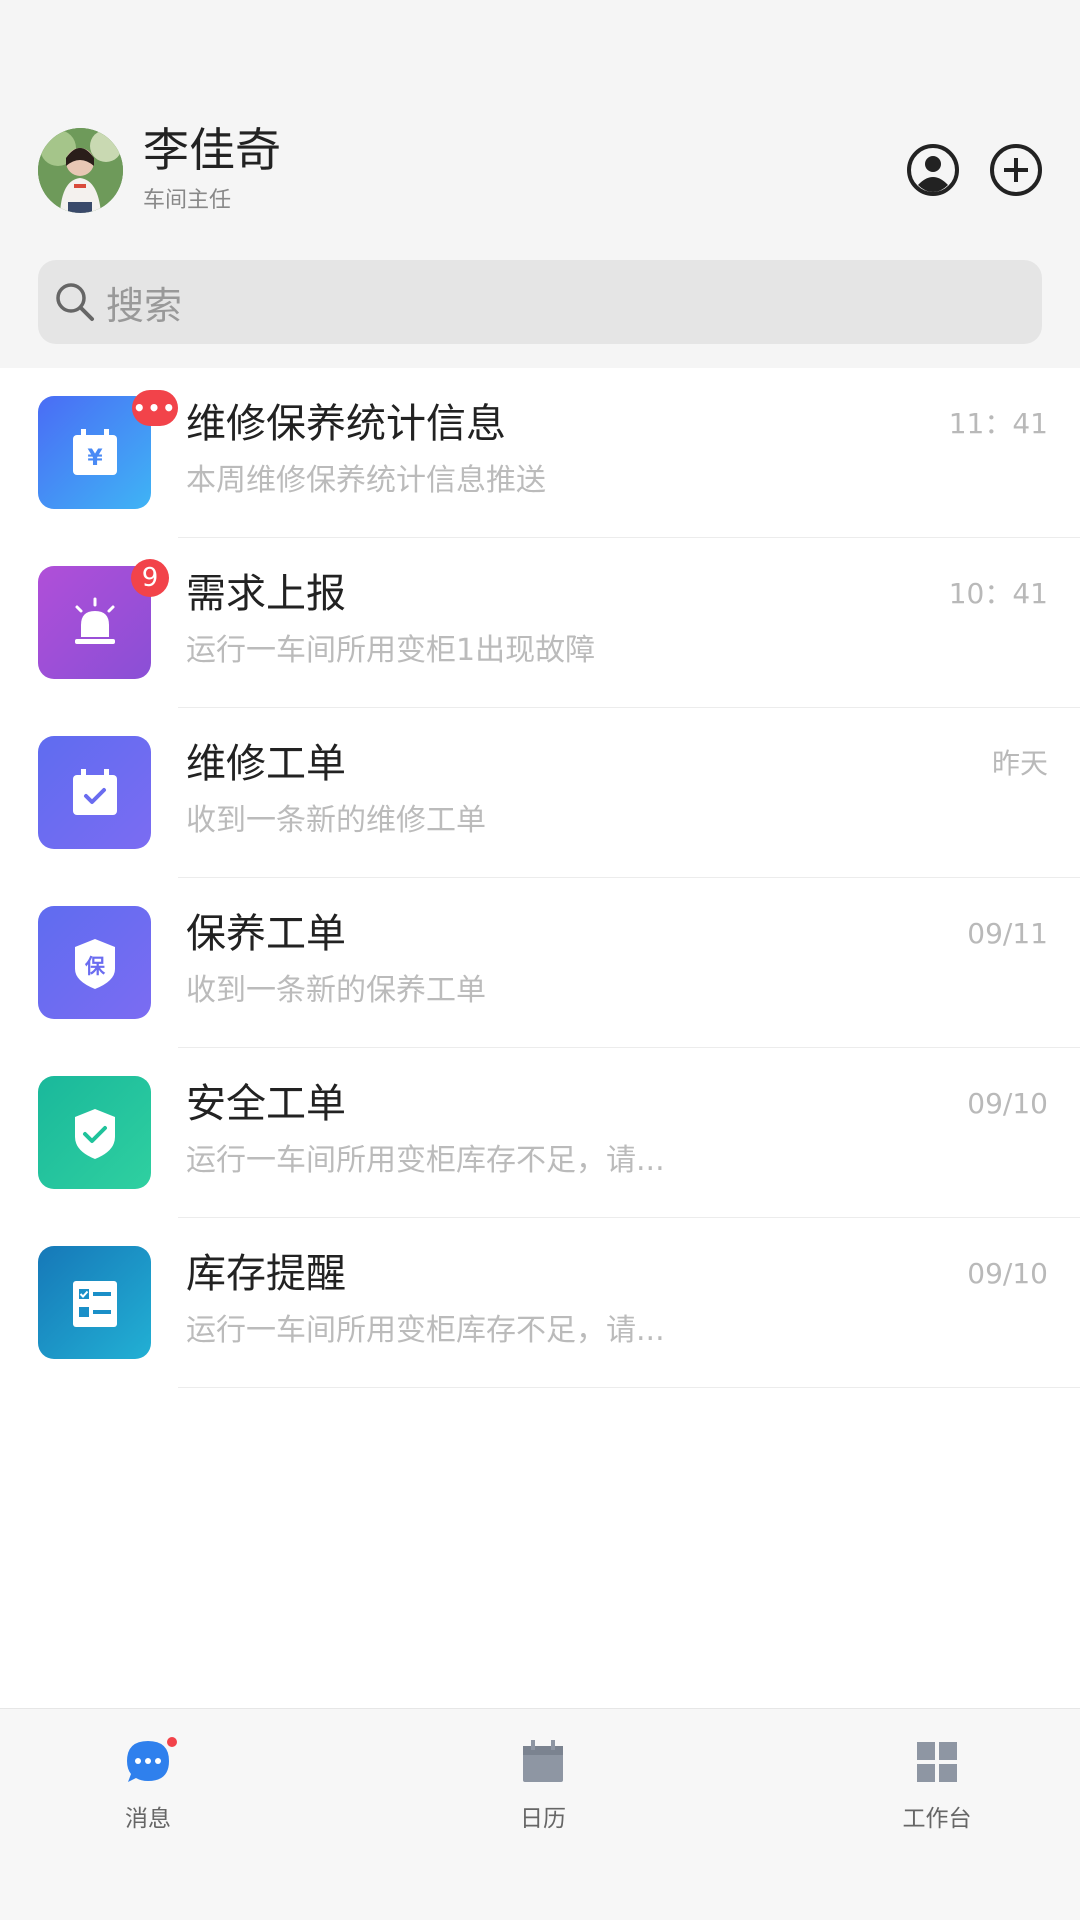  I want to click on item-title: 安全工单, so click(266, 1104).